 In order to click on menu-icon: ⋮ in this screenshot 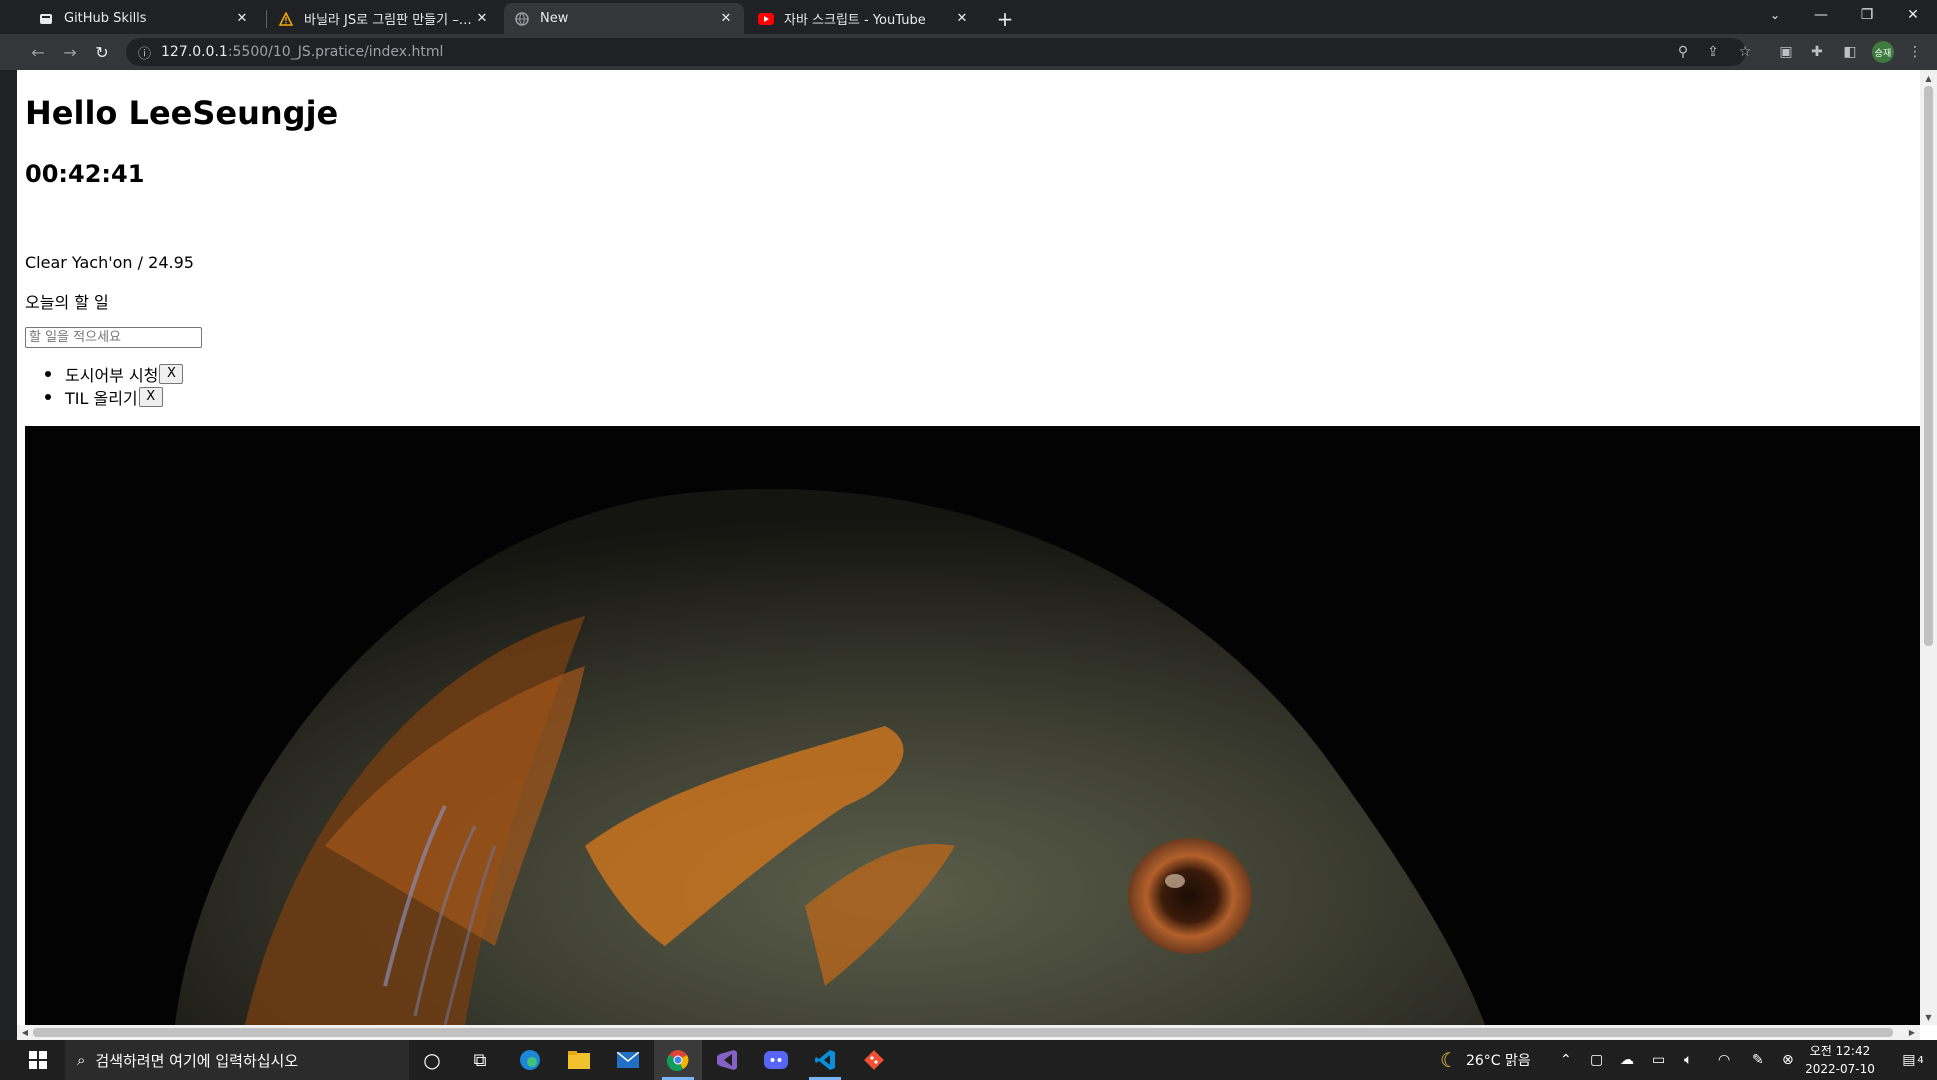, I will do `click(1915, 52)`.